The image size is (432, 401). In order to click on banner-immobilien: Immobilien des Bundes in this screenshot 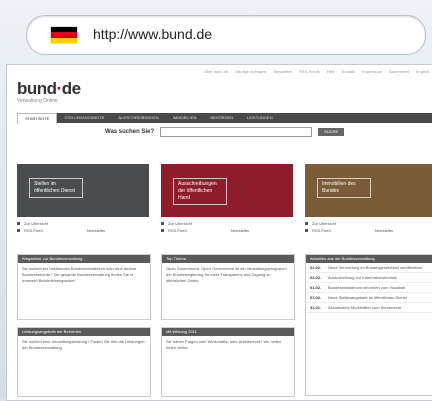, I will do `click(368, 190)`.